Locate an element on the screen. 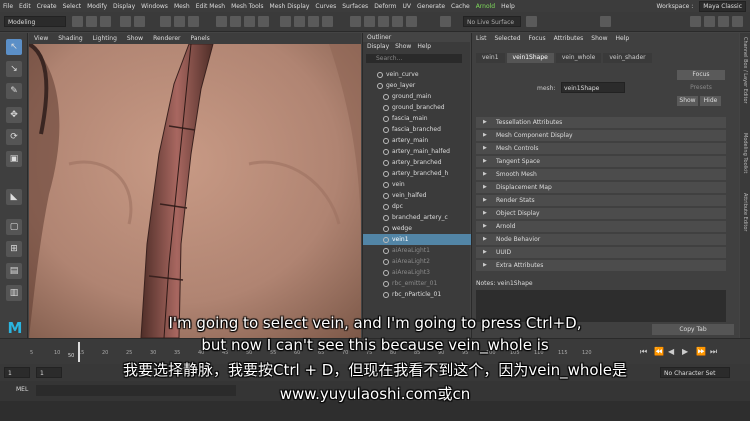  section-uuid: UUID is located at coordinates (601, 252).